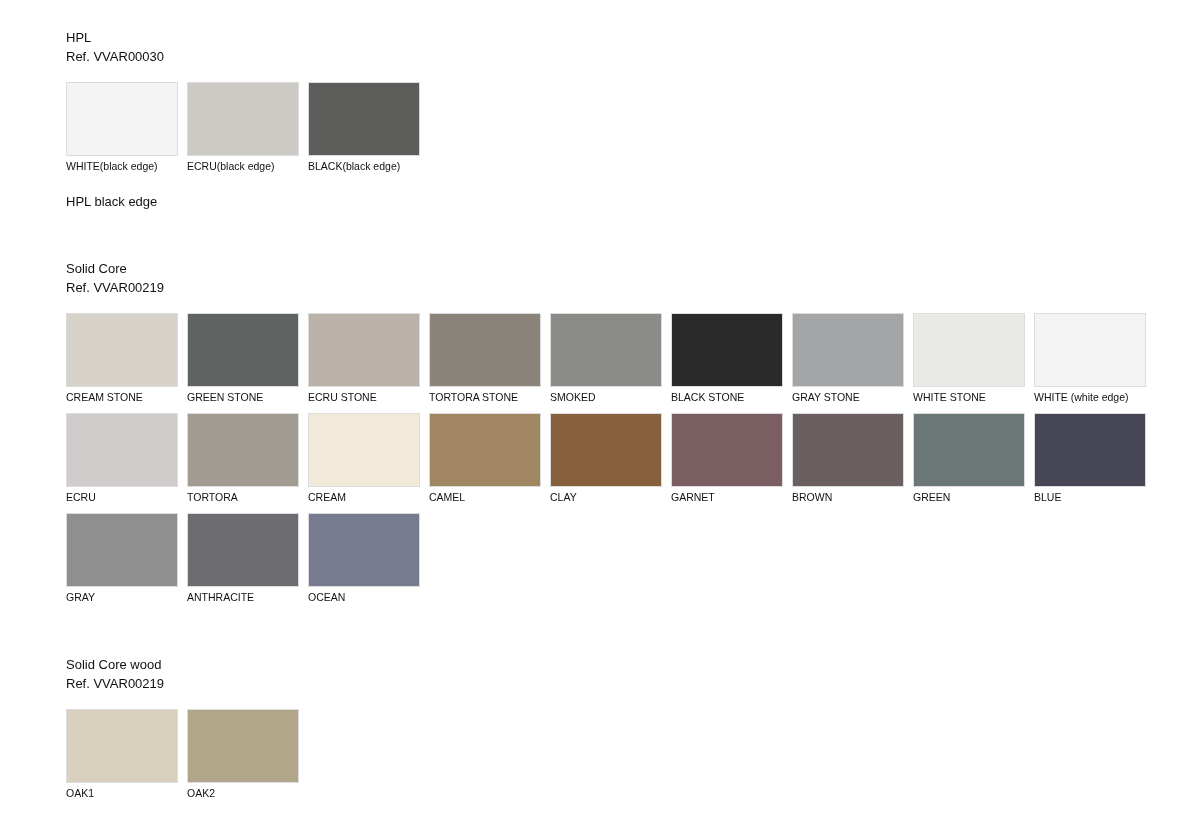 The height and width of the screenshot is (823, 1199). I want to click on section-title: HPL, so click(79, 38).